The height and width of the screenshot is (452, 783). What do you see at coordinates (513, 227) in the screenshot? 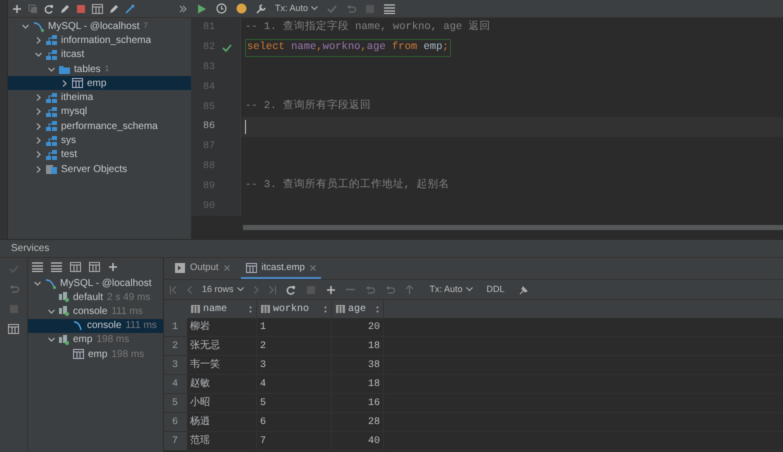
I see `horizontal-scrollbar` at bounding box center [513, 227].